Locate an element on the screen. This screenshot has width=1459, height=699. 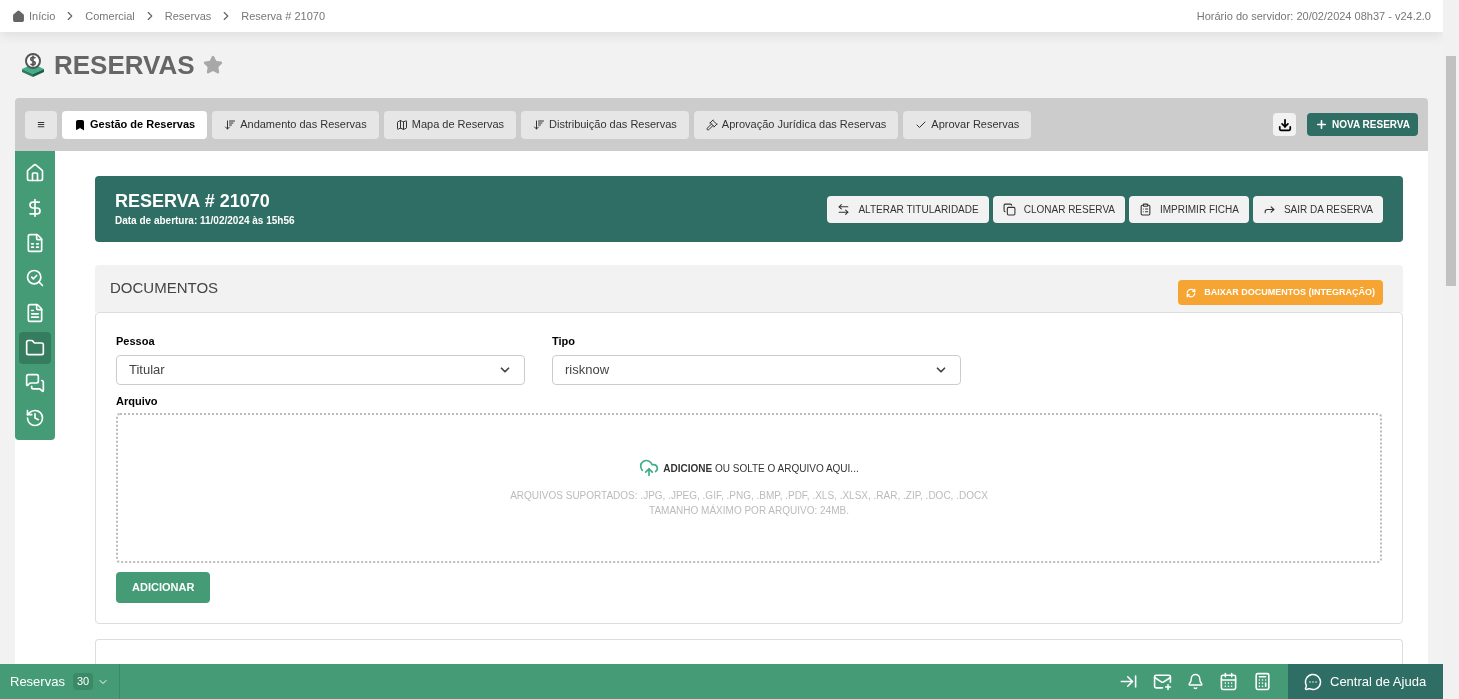
section-title: DOCUMENTOS is located at coordinates (164, 288).